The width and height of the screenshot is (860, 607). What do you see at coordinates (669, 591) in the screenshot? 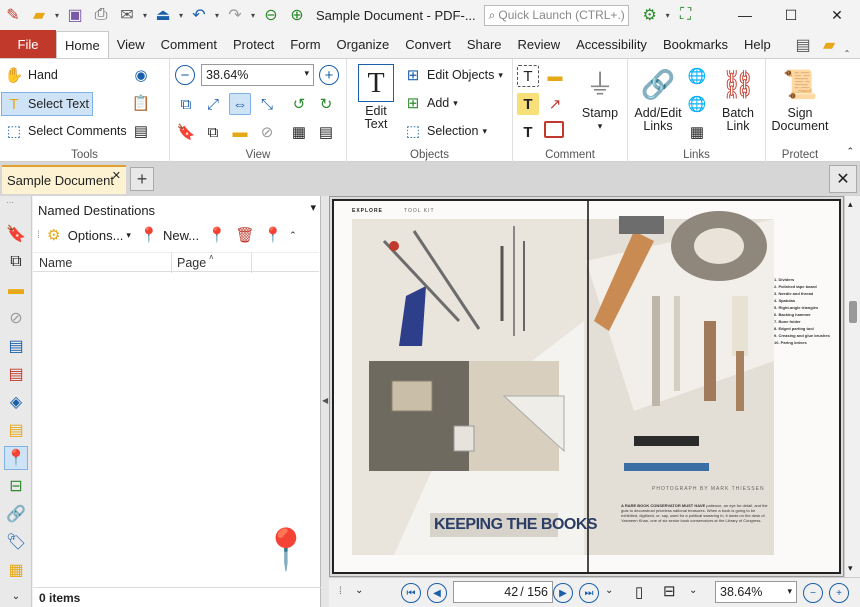
I see `continuous-page-icon: ⊟` at bounding box center [669, 591].